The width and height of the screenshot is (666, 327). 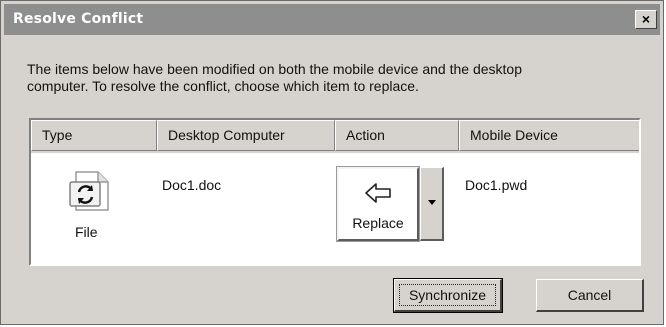 I want to click on sync-file-icon, so click(x=89, y=191).